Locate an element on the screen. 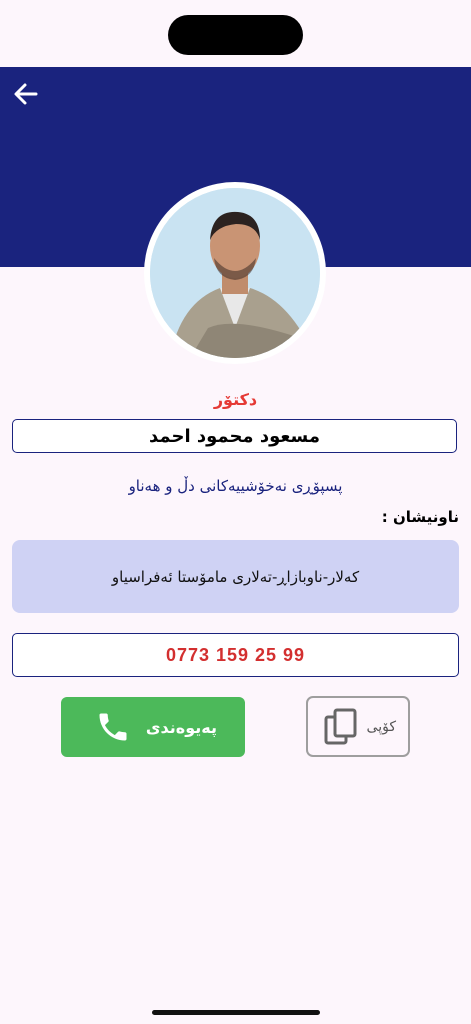 The height and width of the screenshot is (1024, 471). address-label: ناونیشان : is located at coordinates (420, 517).